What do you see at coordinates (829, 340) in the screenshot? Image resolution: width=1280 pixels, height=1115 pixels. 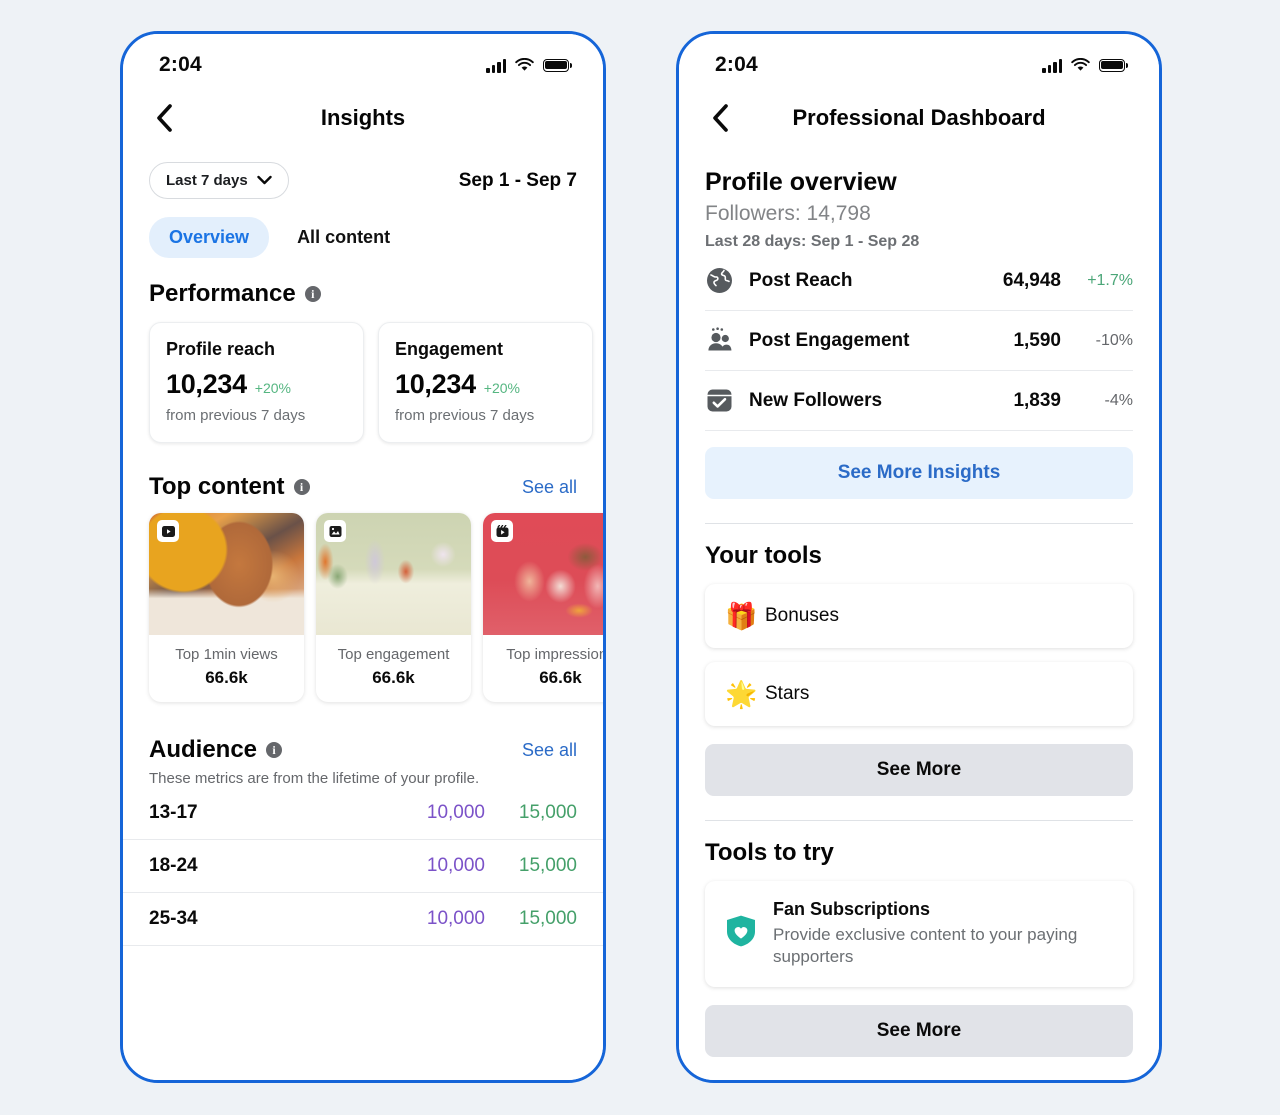 I see `metric-name: Post Engagement` at bounding box center [829, 340].